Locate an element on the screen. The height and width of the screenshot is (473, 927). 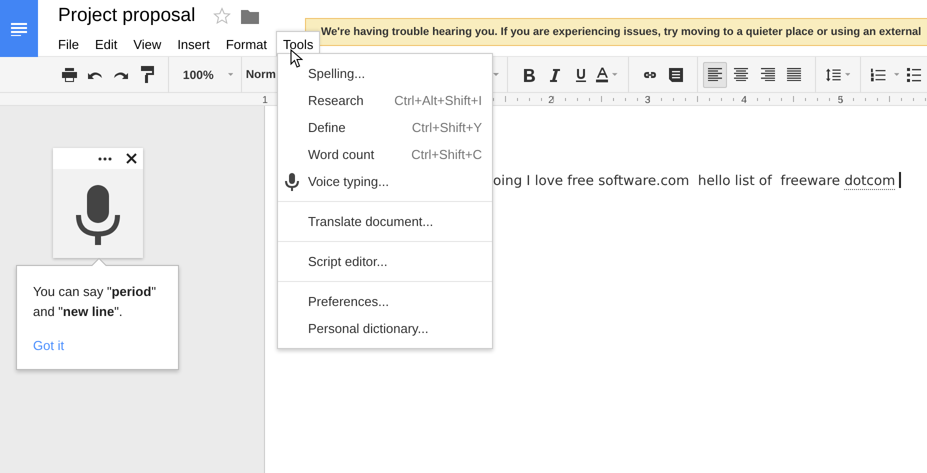
shortcut-label: Ctrl+Alt+Shift+I is located at coordinates (438, 100).